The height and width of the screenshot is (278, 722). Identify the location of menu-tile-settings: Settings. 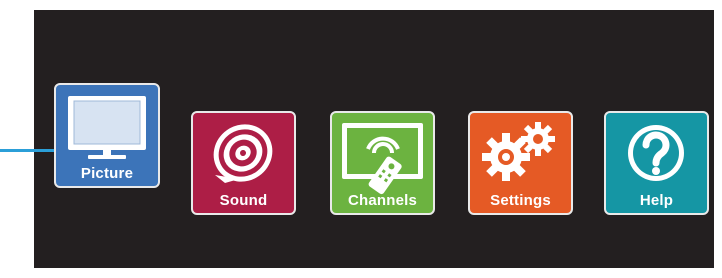
(520, 163).